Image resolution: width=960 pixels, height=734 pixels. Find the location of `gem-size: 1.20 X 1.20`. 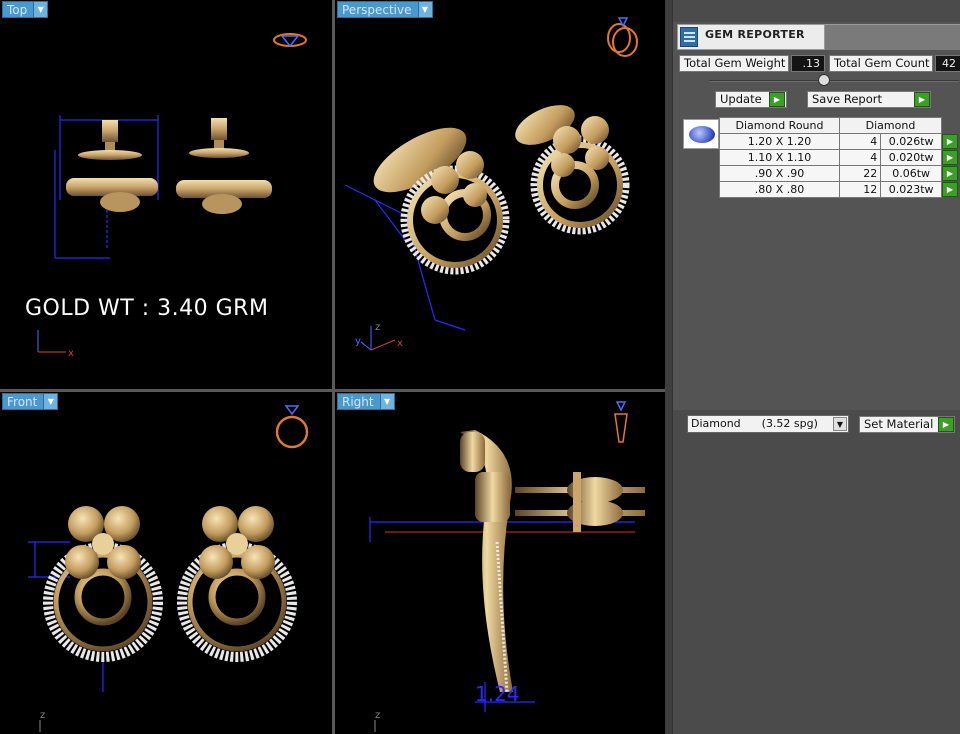

gem-size: 1.20 X 1.20 is located at coordinates (779, 141).